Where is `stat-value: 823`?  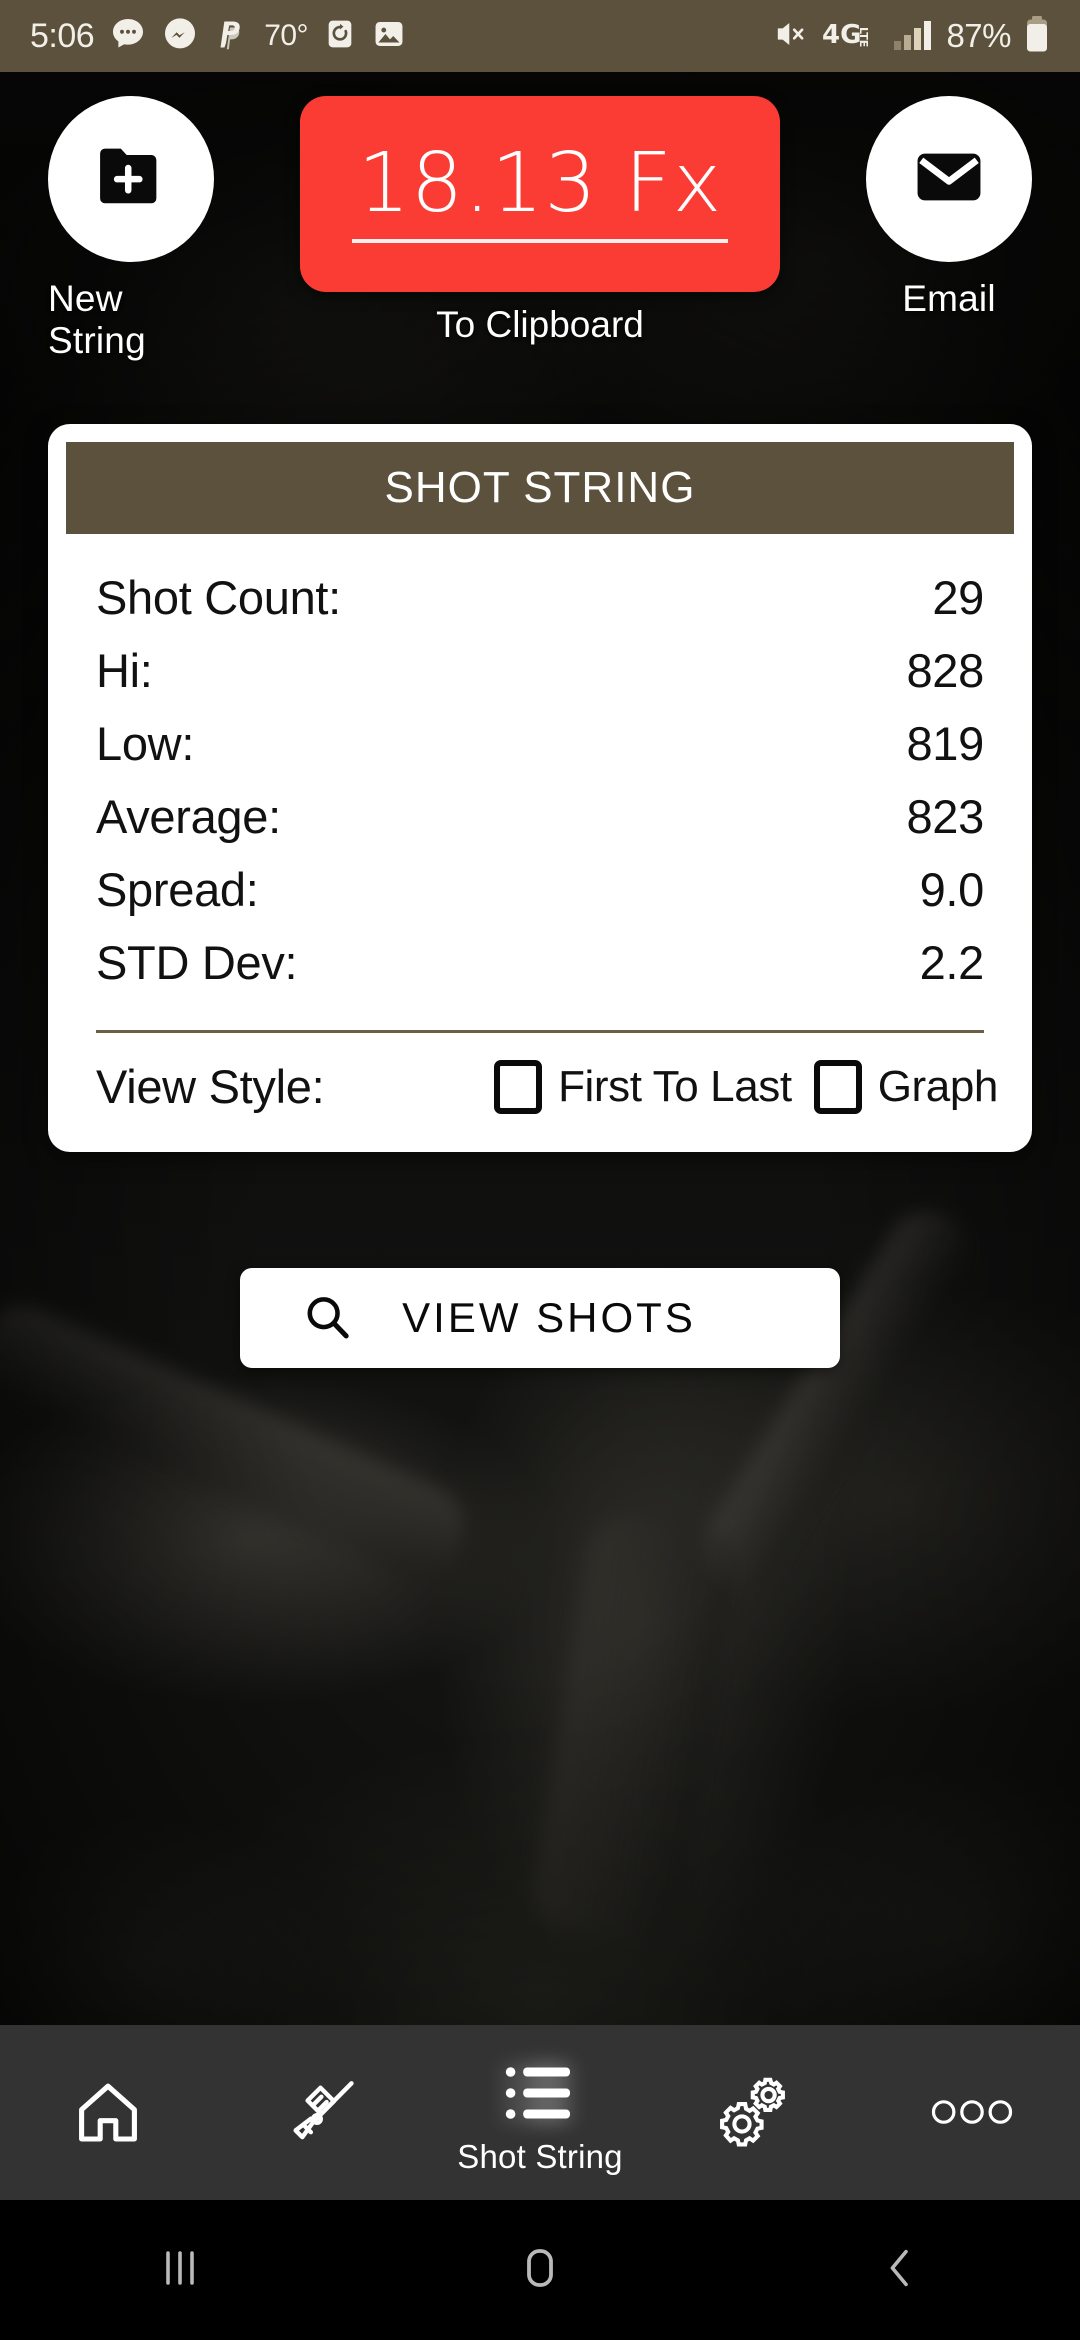
stat-value: 823 is located at coordinates (945, 816).